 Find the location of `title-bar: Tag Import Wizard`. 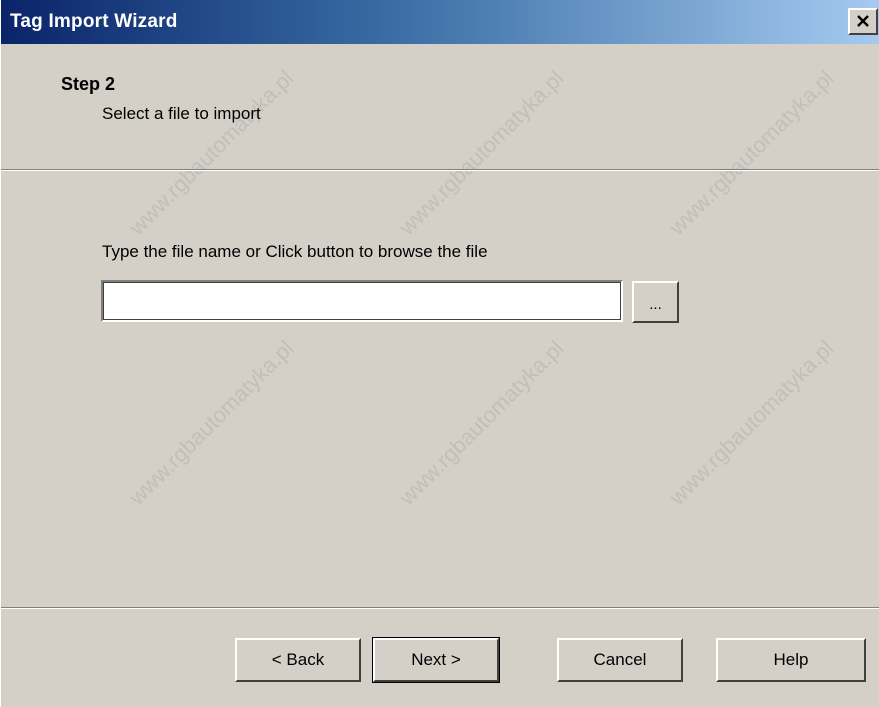

title-bar: Tag Import Wizard is located at coordinates (440, 22).